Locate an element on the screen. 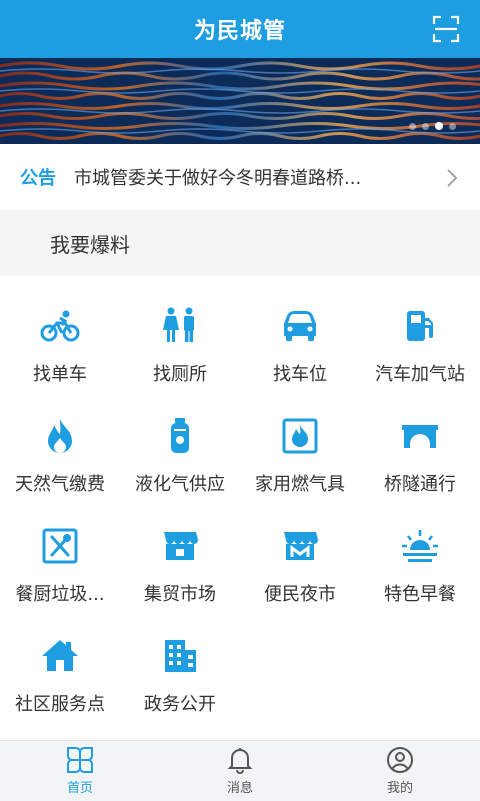  service-government-affairs: 政务公开 is located at coordinates (180, 675).